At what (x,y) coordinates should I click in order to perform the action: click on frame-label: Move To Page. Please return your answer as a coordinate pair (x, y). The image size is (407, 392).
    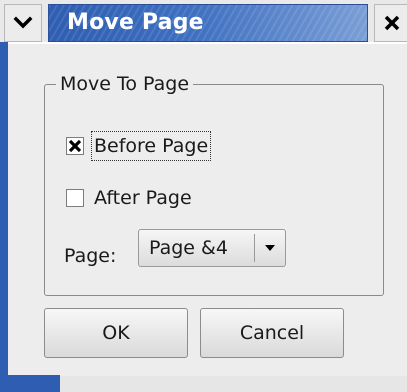
    Looking at the image, I should click on (125, 84).